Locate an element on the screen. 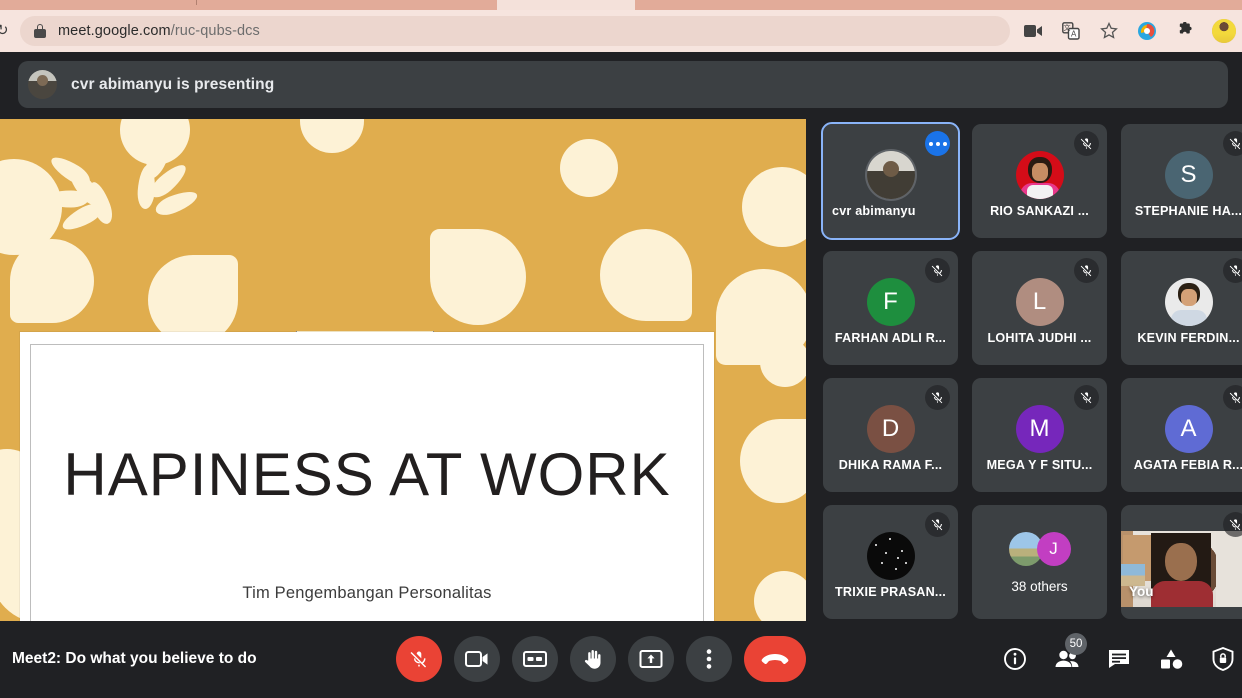 Image resolution: width=1242 pixels, height=698 pixels. show-everyone-button: 50 is located at coordinates (1068, 654).